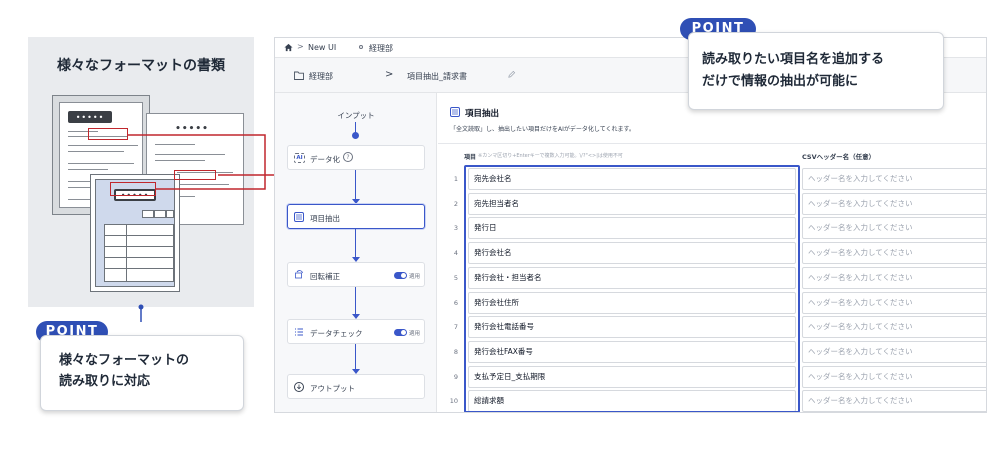  Describe the element at coordinates (550, 156) in the screenshot. I see `column-header-item-hint: ※カンマ区切り+Enterキーで複数入力可能。\/?"<>|は使用不可` at that location.